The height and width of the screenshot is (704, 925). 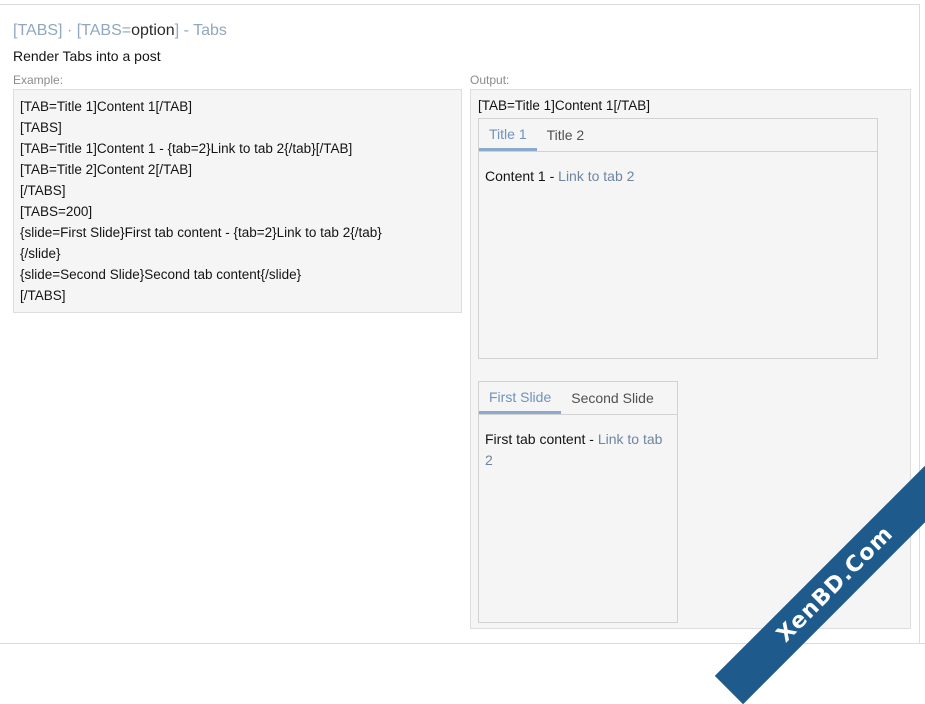 I want to click on code-line: {/slide}, so click(x=40, y=253).